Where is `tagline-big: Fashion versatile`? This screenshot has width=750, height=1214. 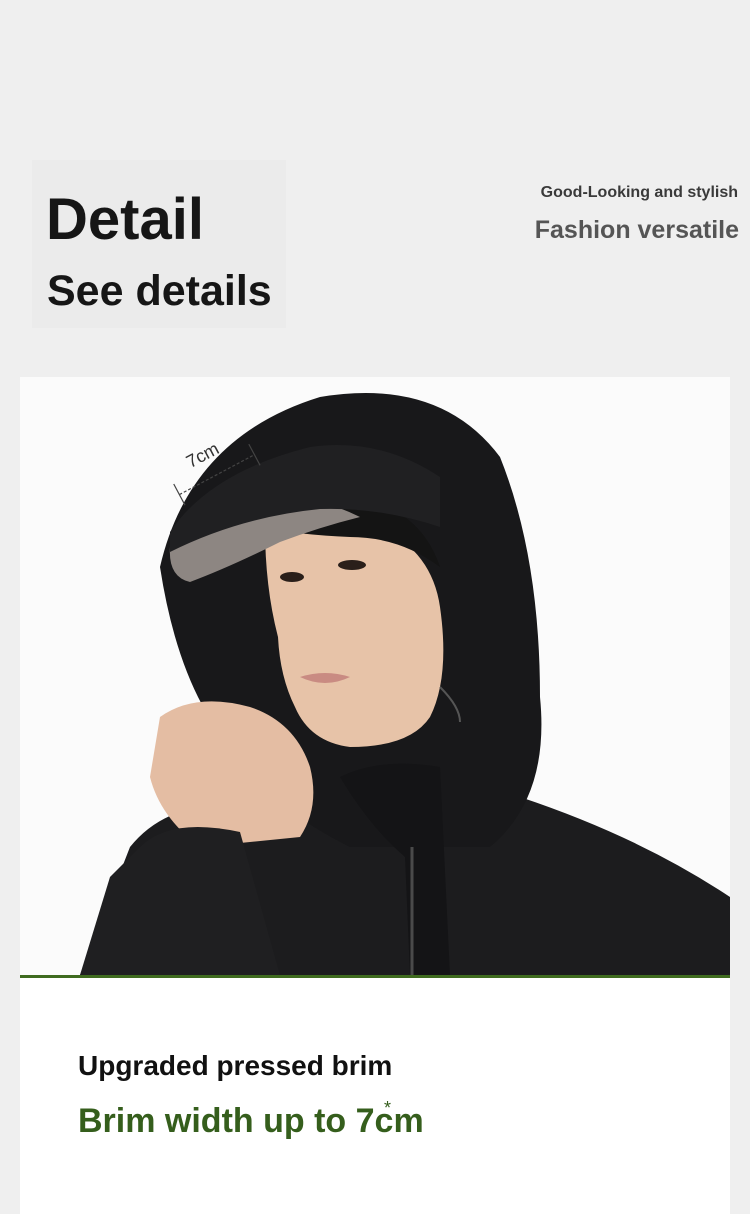
tagline-big: Fashion versatile is located at coordinates (636, 230).